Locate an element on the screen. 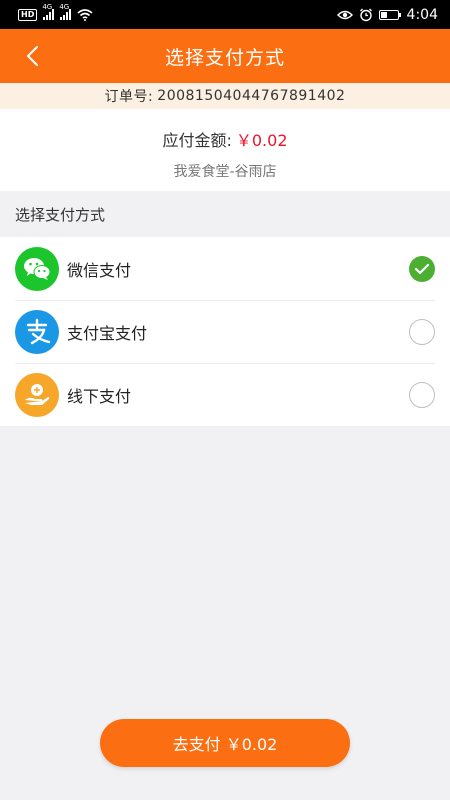 Image resolution: width=450 pixels, height=800 pixels. order-number-value: 20081504044767891402 is located at coordinates (251, 96).